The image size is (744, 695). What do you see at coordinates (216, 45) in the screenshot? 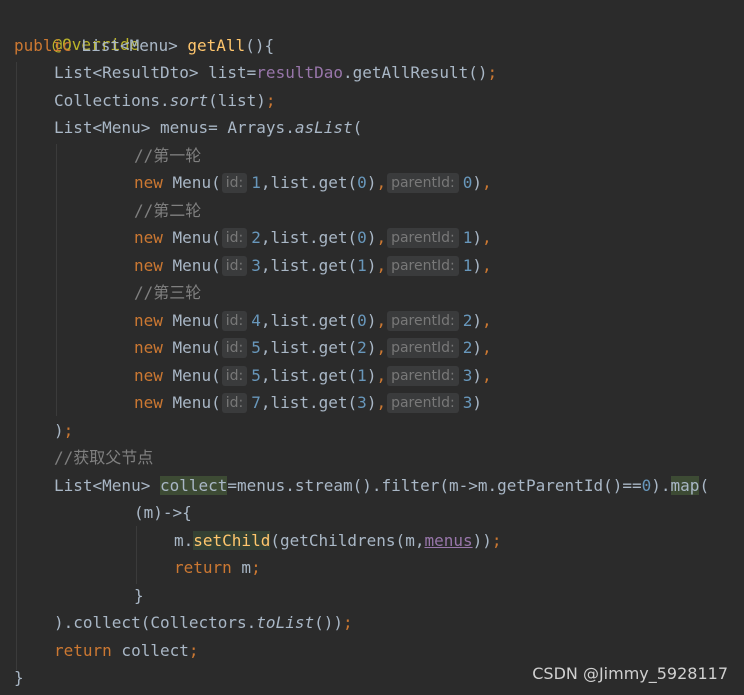
I see `method-name: getAll` at bounding box center [216, 45].